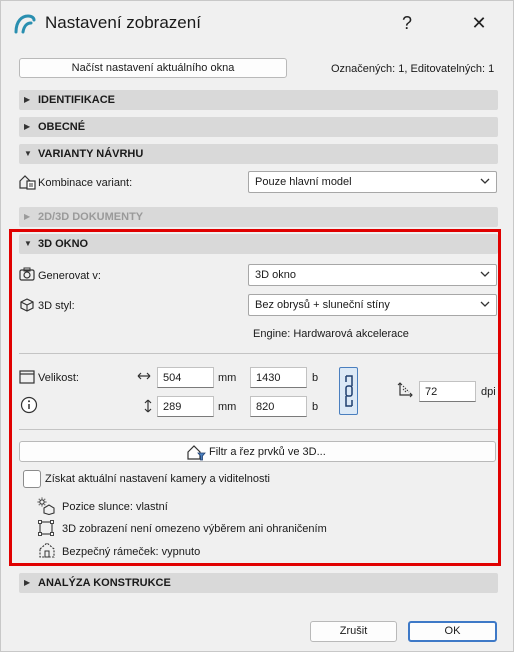 The image size is (514, 652). I want to click on chain-link-icon, so click(349, 391).